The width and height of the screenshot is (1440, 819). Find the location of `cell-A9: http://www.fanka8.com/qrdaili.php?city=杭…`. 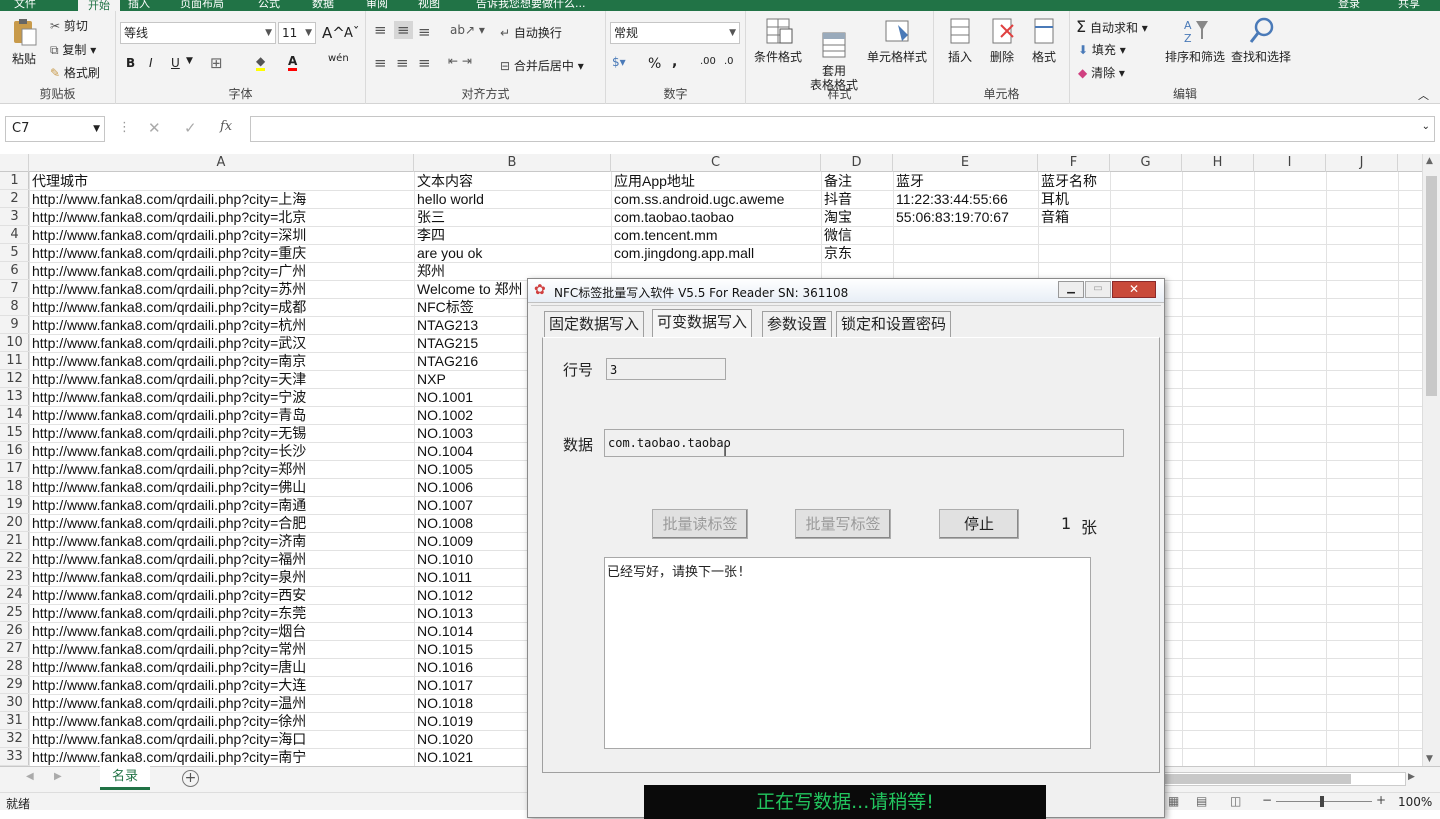

cell-A9: http://www.fanka8.com/qrdaili.php?city=杭… is located at coordinates (221, 325).